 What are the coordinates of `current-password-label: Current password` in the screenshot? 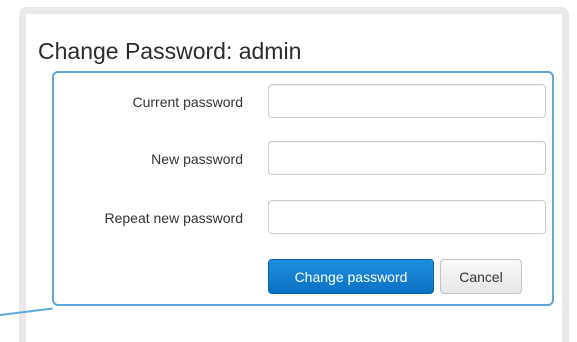 It's located at (188, 102).